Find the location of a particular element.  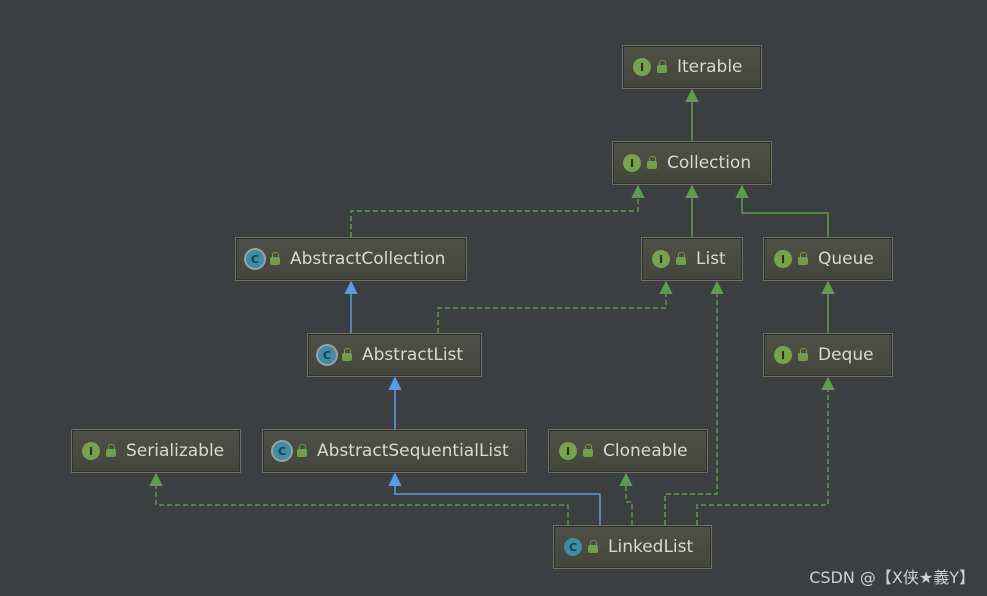

edge-linkedlist-to-list is located at coordinates (694, 402).